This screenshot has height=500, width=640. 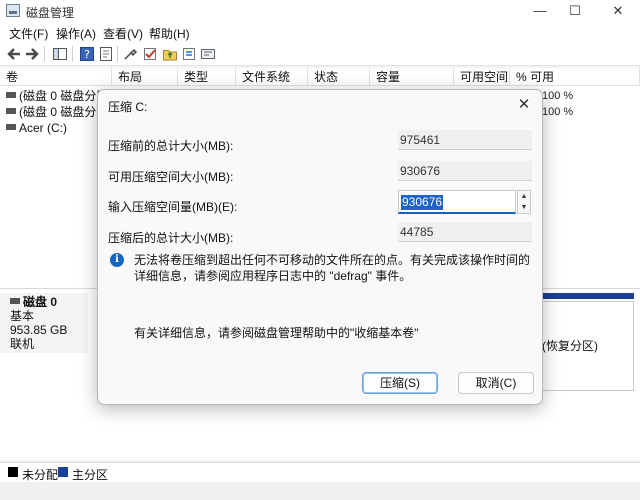 I want to click on disk-type: 基本, so click(x=22, y=316).